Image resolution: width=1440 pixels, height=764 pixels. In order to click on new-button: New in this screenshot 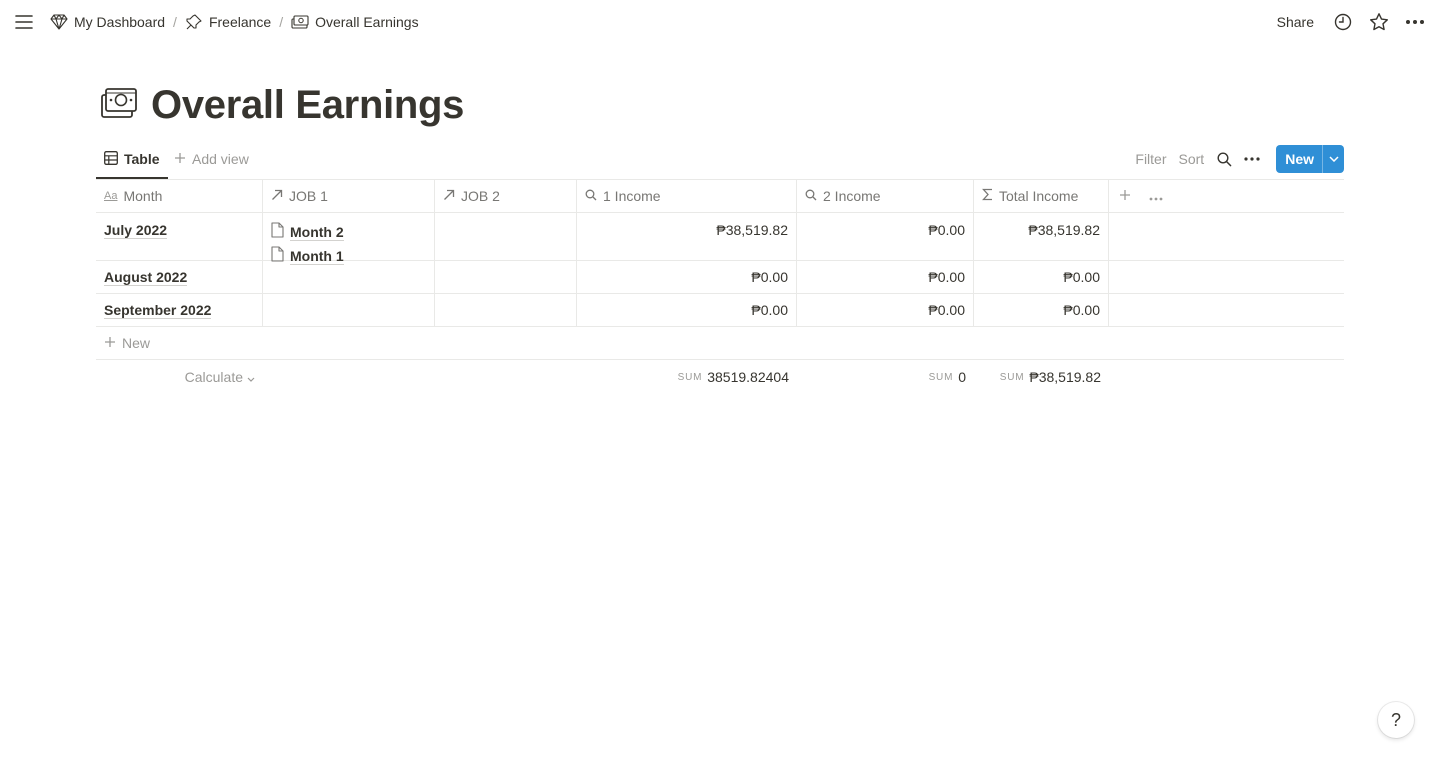, I will do `click(1299, 159)`.